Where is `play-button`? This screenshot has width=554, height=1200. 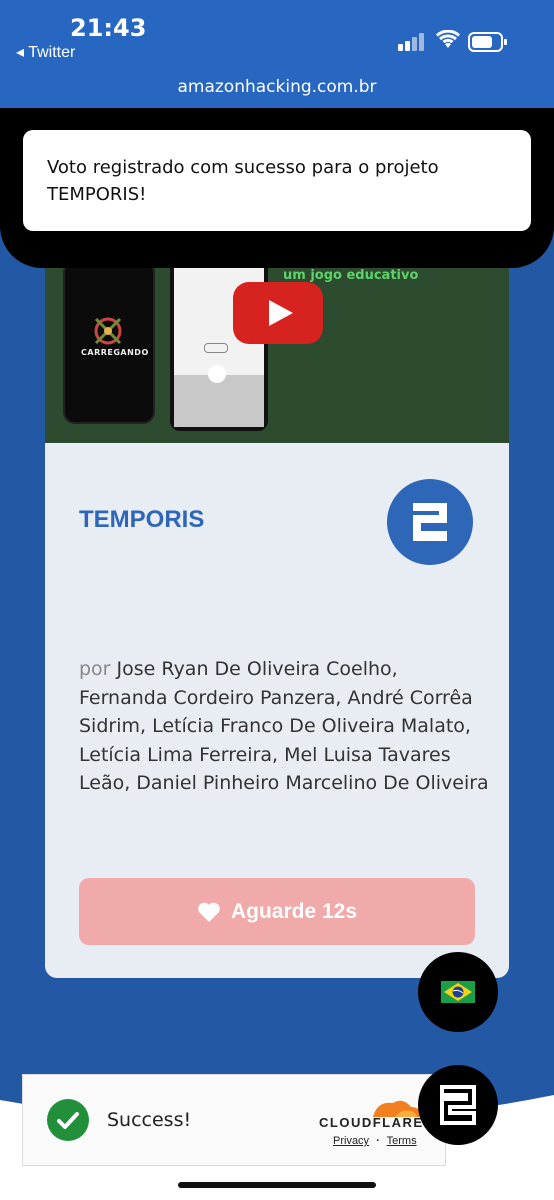
play-button is located at coordinates (278, 313).